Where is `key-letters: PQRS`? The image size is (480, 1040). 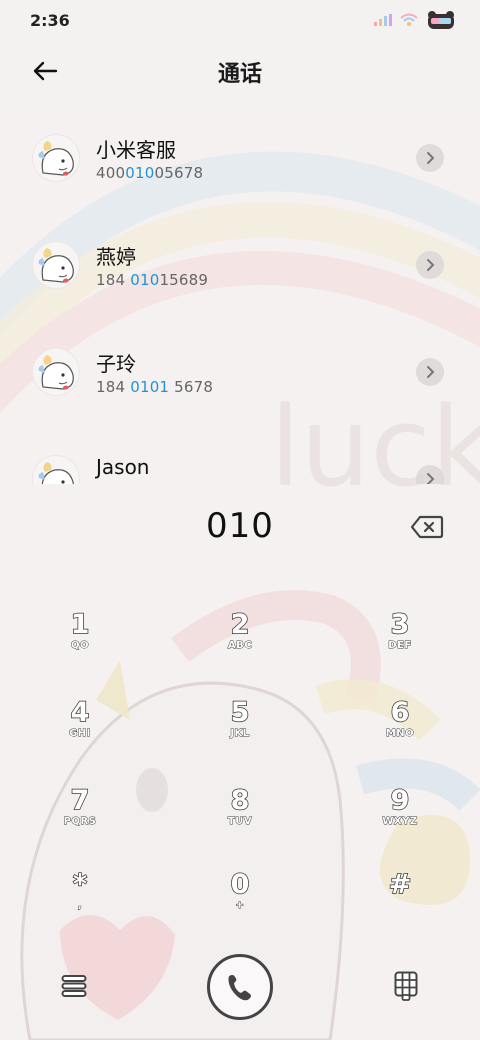
key-letters: PQRS is located at coordinates (80, 822).